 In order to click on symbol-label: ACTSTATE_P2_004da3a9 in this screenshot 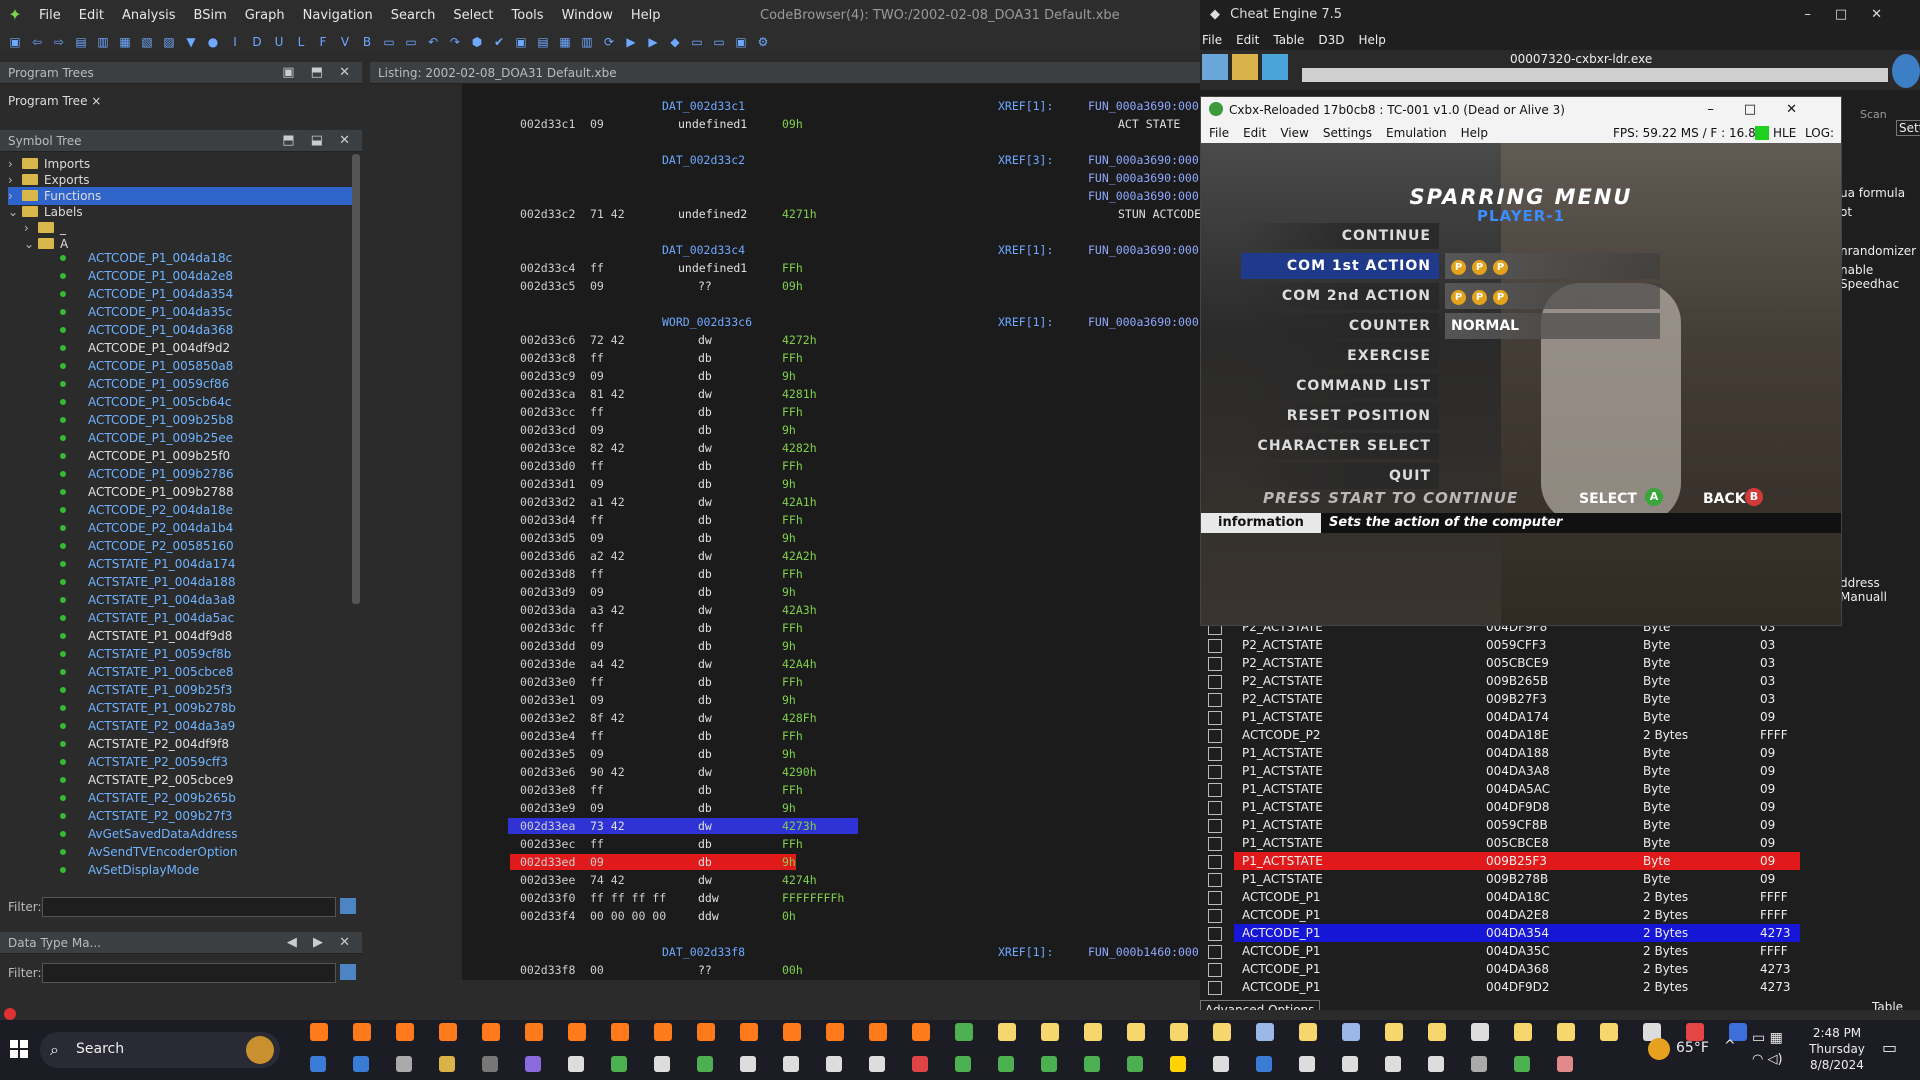, I will do `click(147, 726)`.